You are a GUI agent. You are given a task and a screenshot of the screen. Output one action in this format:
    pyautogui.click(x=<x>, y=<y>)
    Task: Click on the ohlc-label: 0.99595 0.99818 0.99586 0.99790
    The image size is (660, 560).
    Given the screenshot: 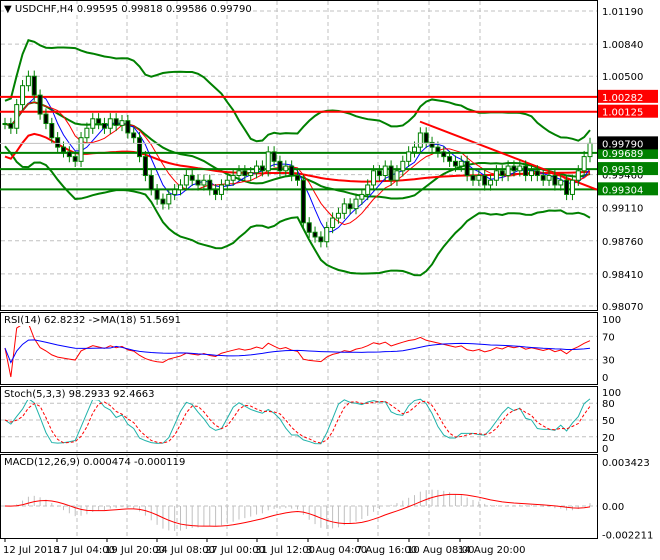 What is the action you would take?
    pyautogui.click(x=164, y=9)
    